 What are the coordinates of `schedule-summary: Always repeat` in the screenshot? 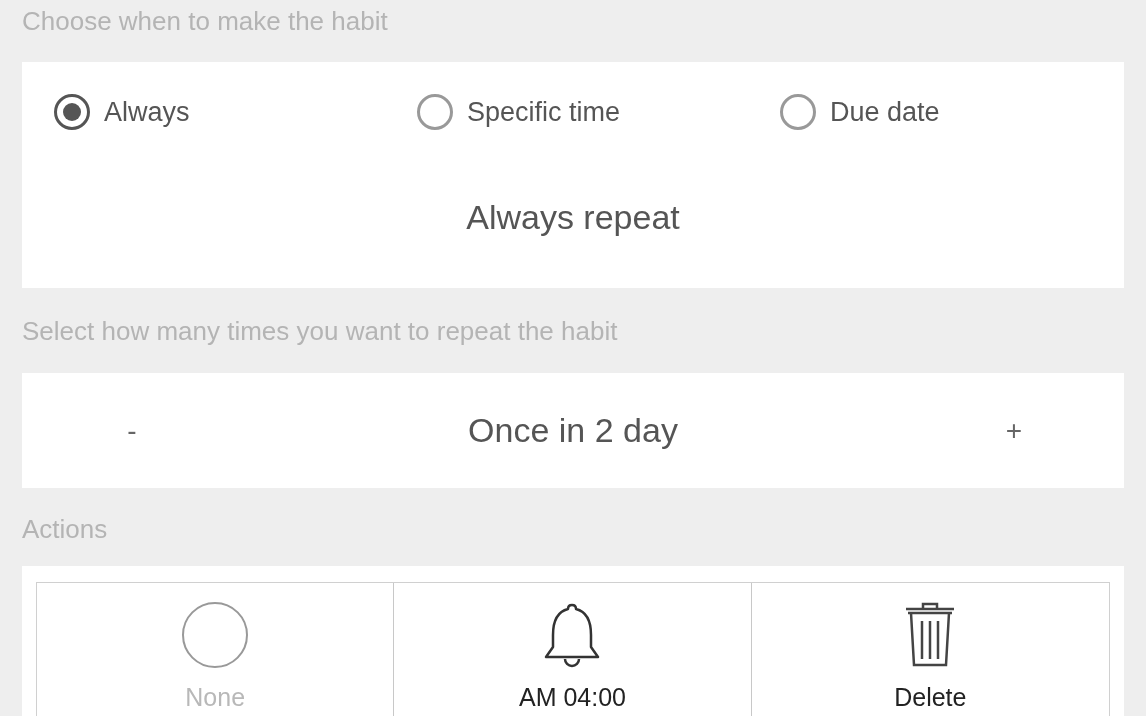 It's located at (573, 217).